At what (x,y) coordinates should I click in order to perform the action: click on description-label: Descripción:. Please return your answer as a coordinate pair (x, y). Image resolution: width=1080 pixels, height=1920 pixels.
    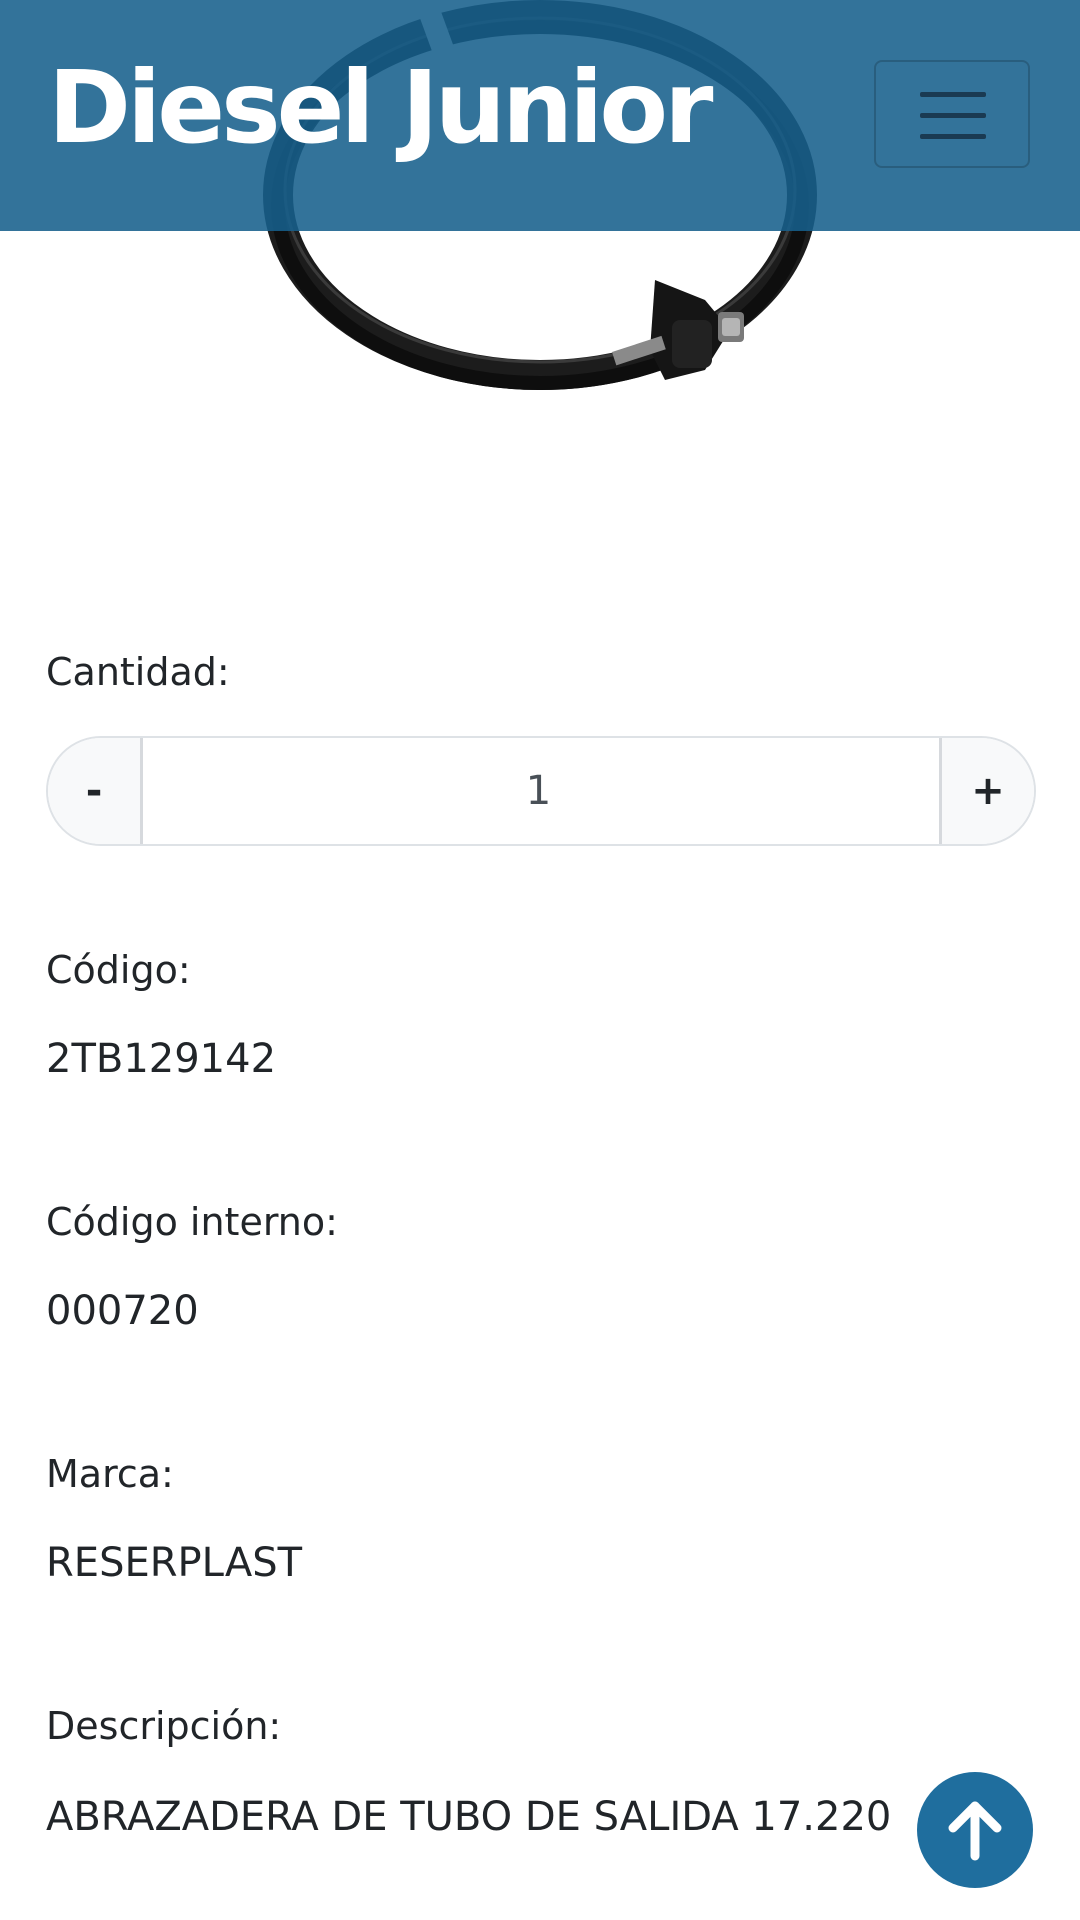
    Looking at the image, I should click on (164, 1726).